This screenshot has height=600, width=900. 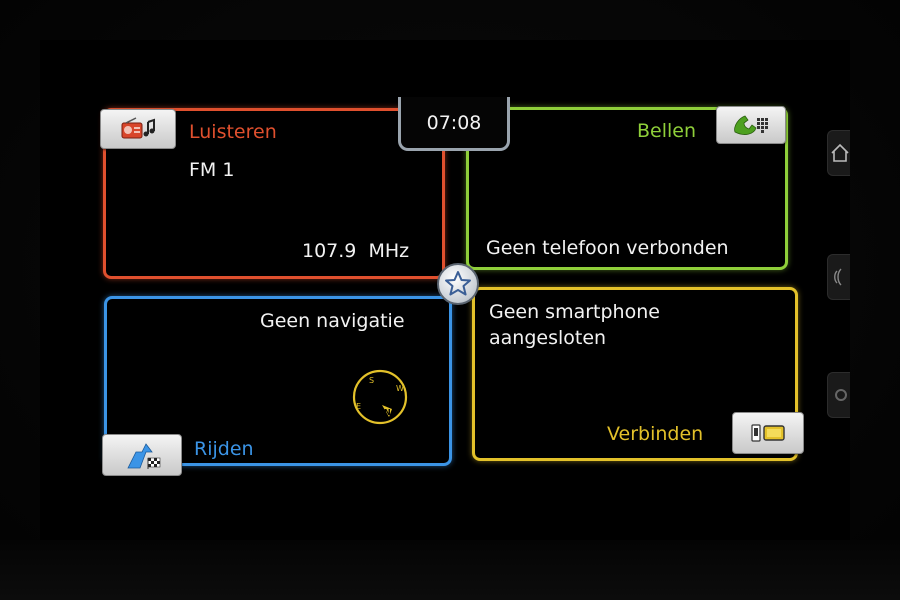 What do you see at coordinates (371, 380) in the screenshot?
I see `svg-text: S` at bounding box center [371, 380].